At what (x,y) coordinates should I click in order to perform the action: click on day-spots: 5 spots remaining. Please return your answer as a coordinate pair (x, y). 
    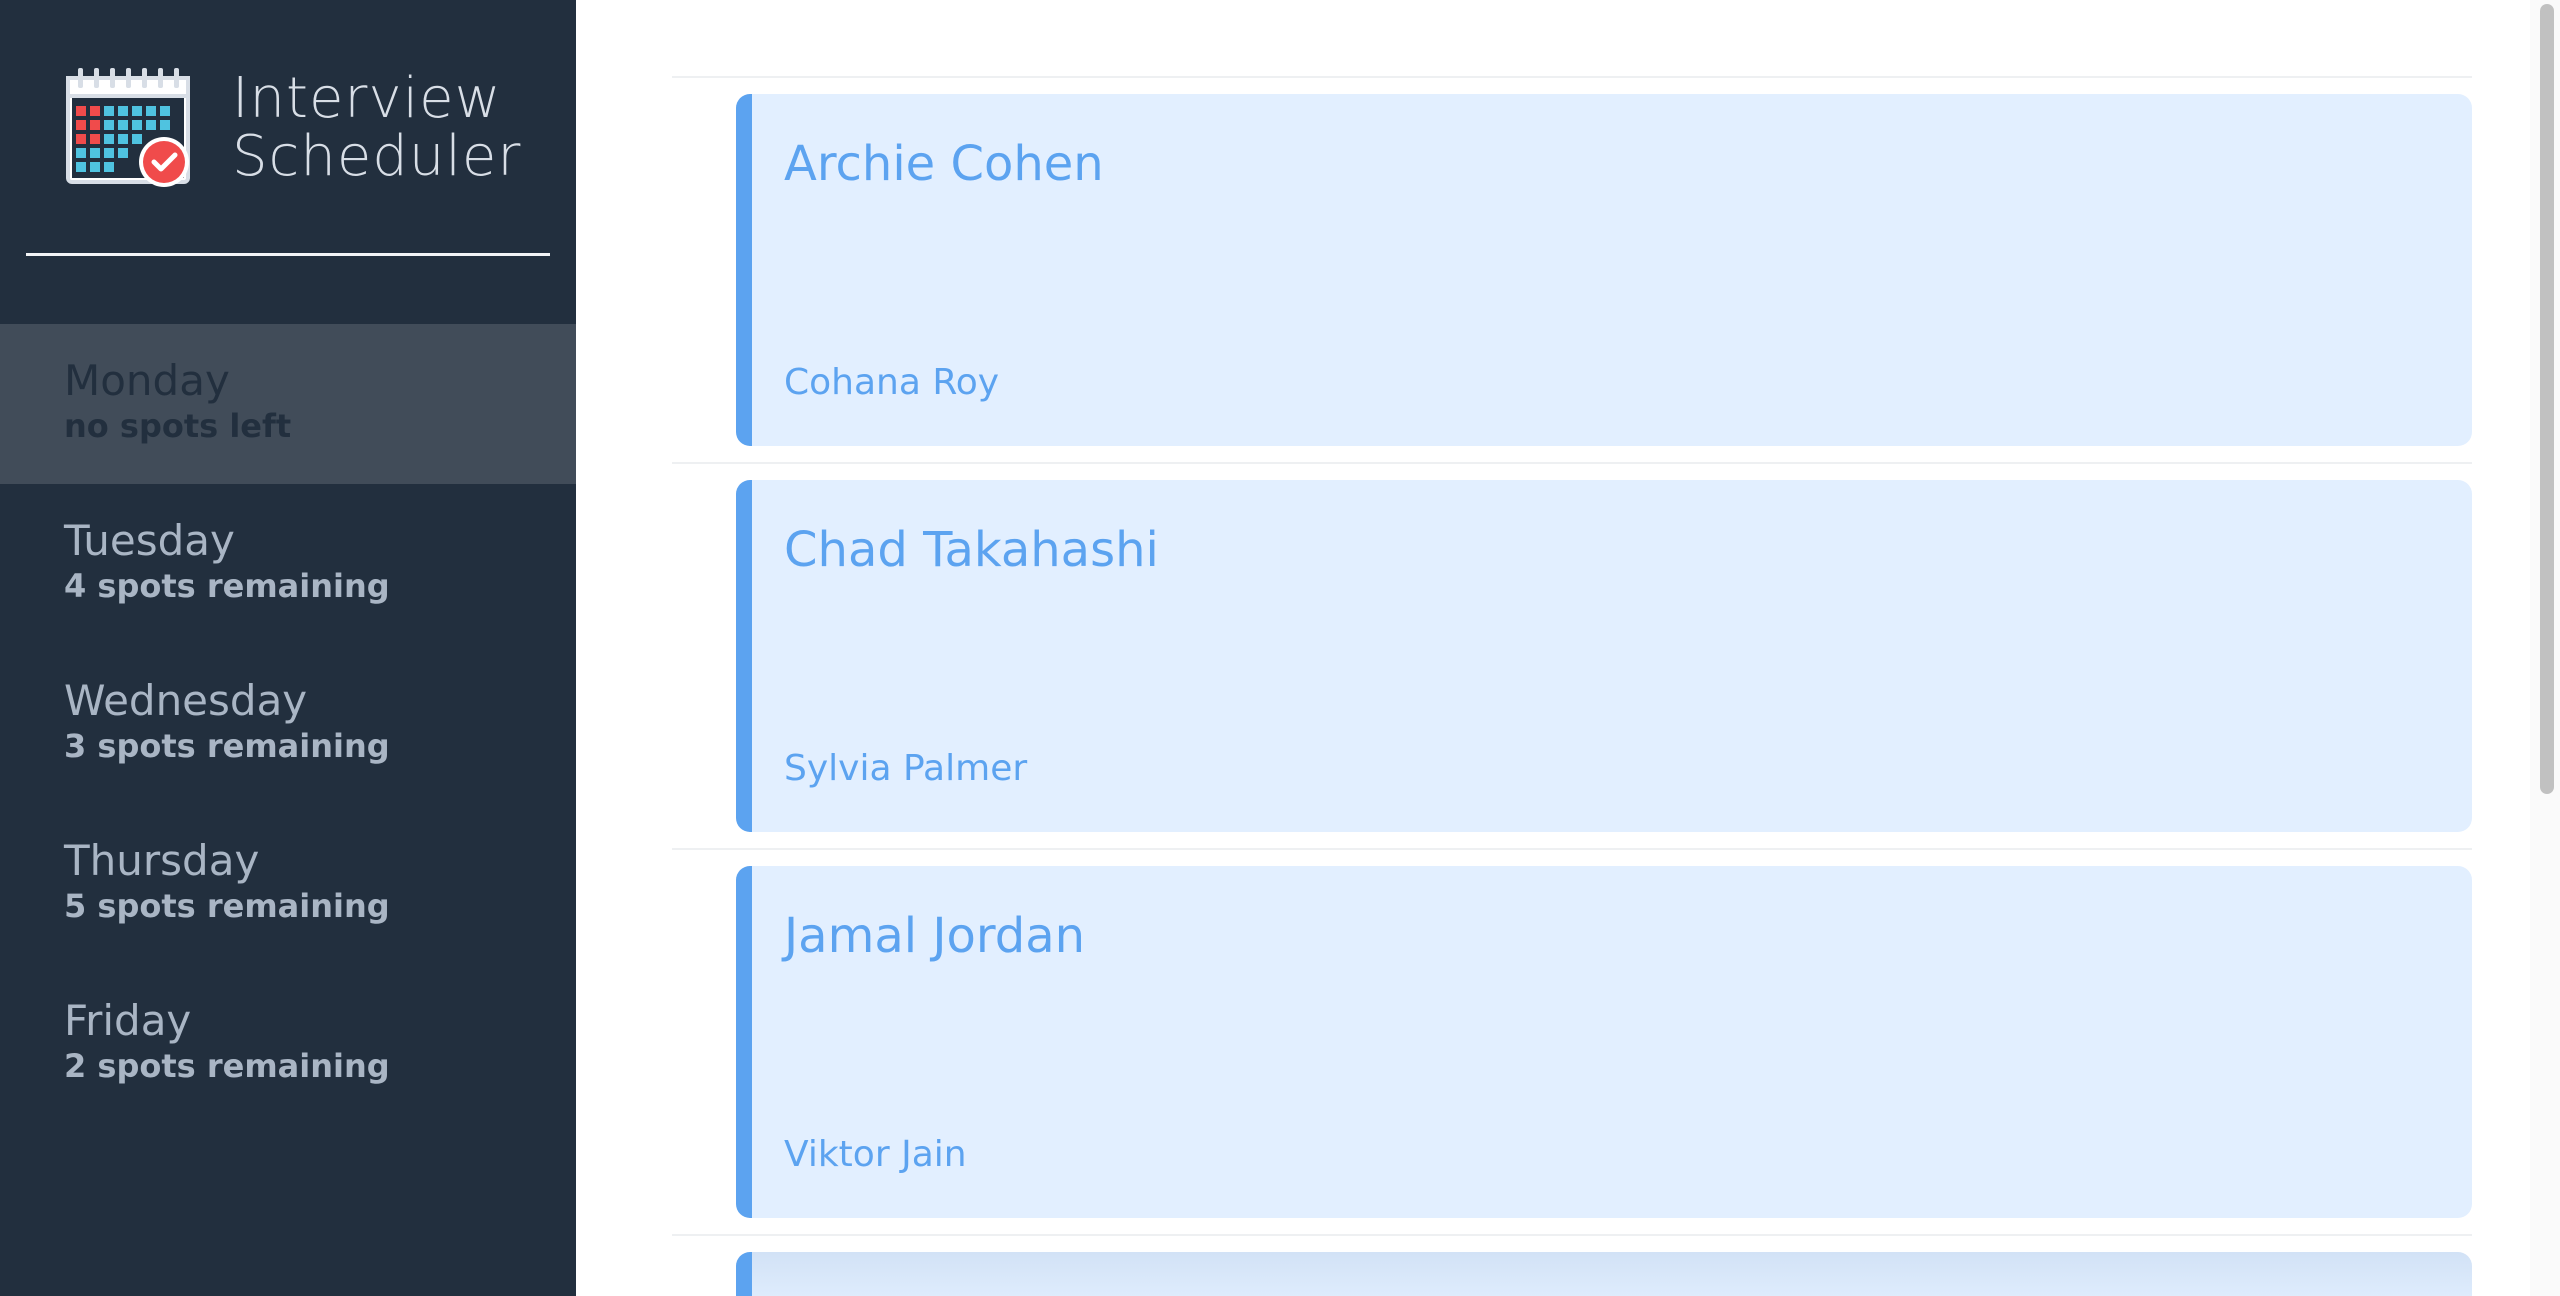
    Looking at the image, I should click on (227, 906).